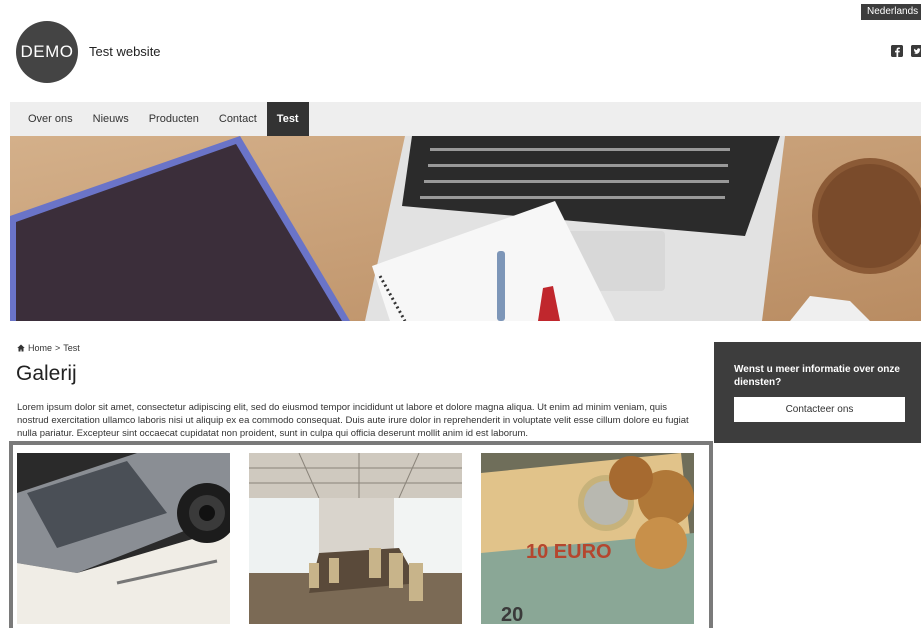 This screenshot has height=628, width=921. What do you see at coordinates (355, 538) in the screenshot?
I see `gallery-image-conference-room` at bounding box center [355, 538].